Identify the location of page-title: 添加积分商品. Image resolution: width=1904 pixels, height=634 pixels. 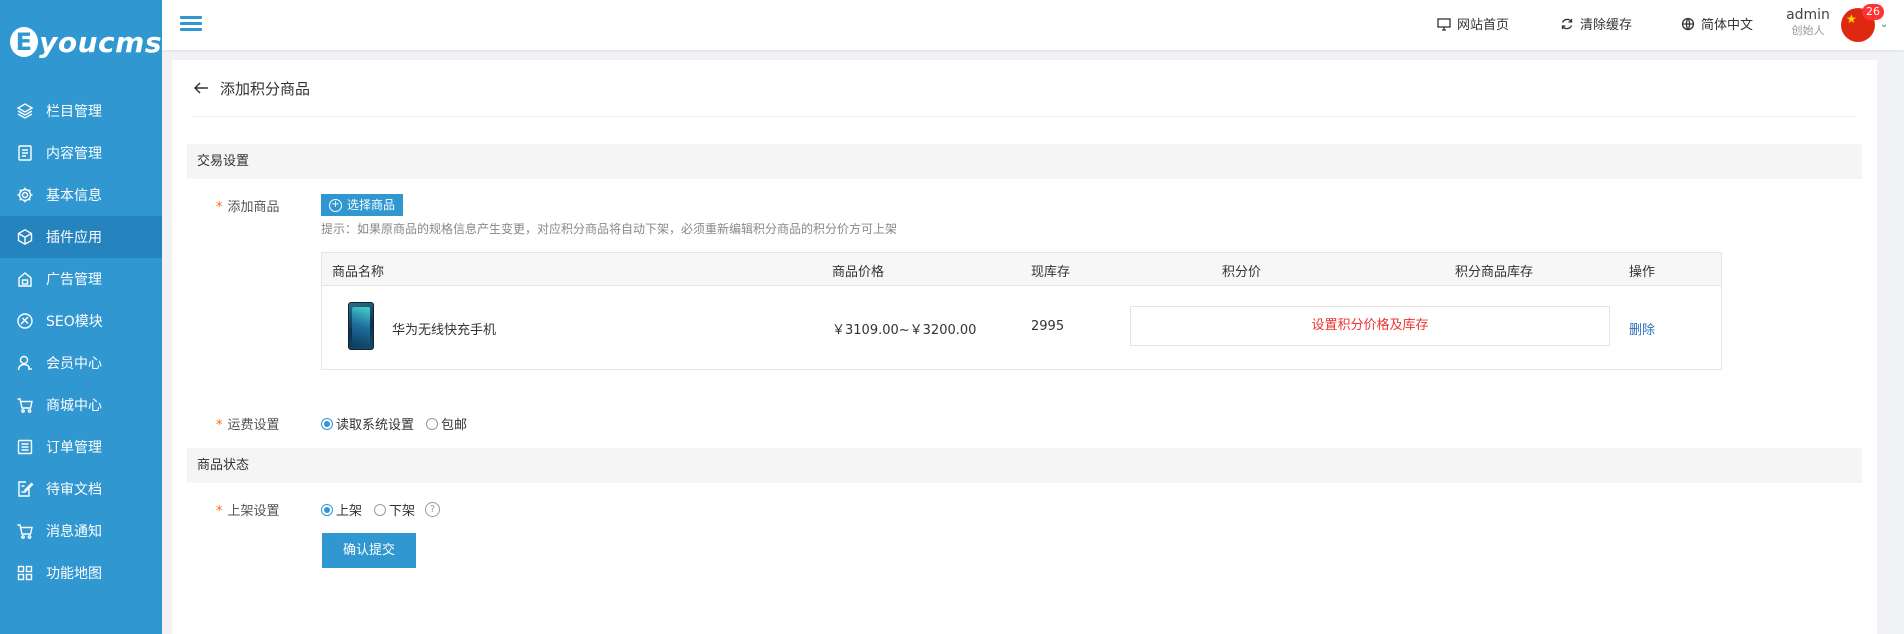
(265, 88).